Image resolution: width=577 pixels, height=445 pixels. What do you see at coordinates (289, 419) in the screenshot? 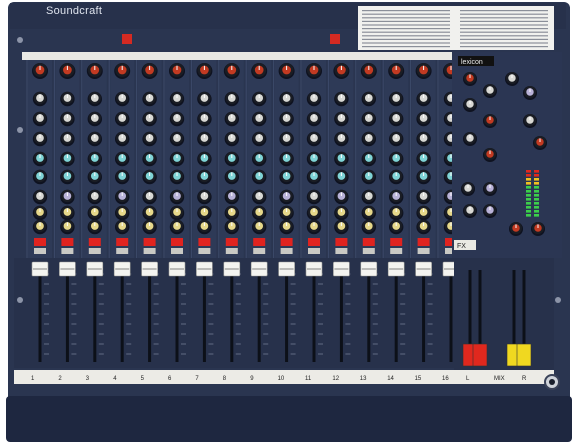
I see `console-front-lip` at bounding box center [289, 419].